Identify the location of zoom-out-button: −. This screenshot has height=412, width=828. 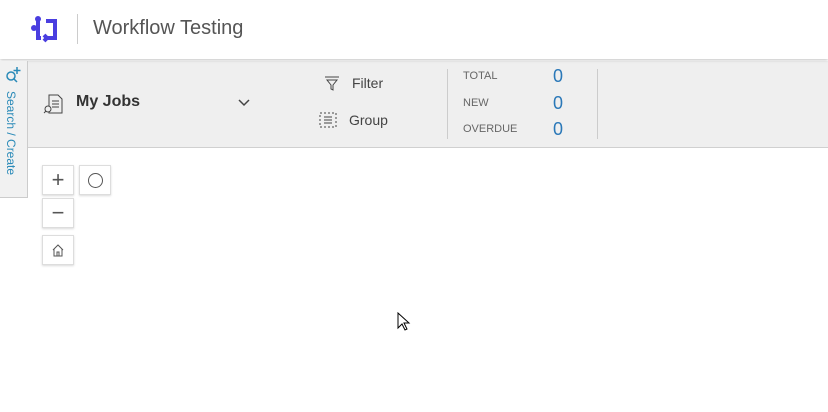
(58, 213).